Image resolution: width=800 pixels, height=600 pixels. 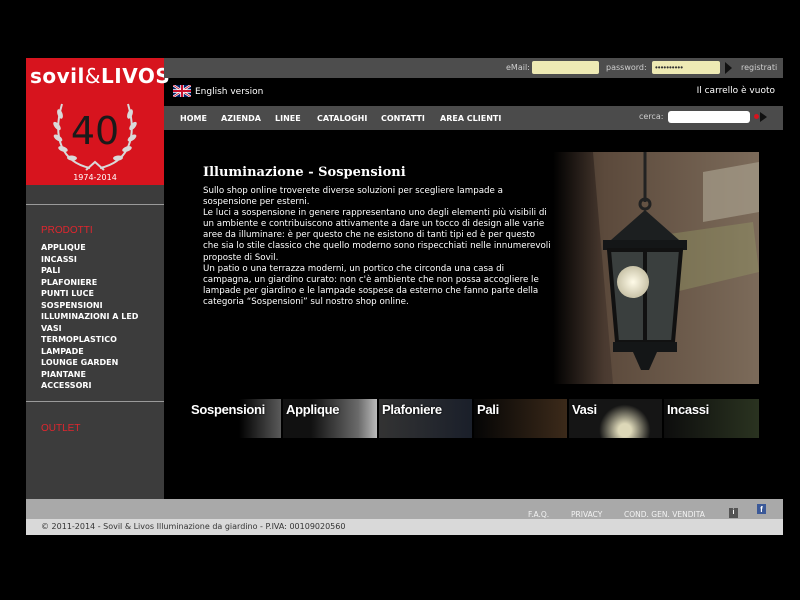 What do you see at coordinates (709, 117) in the screenshot?
I see `search-input` at bounding box center [709, 117].